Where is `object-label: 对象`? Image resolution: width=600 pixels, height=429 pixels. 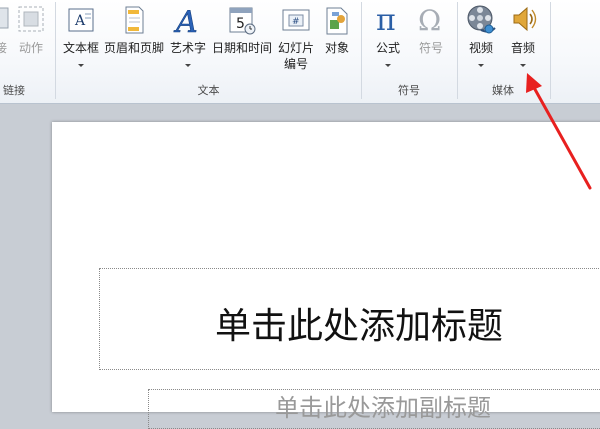
object-label: 对象 is located at coordinates (336, 48).